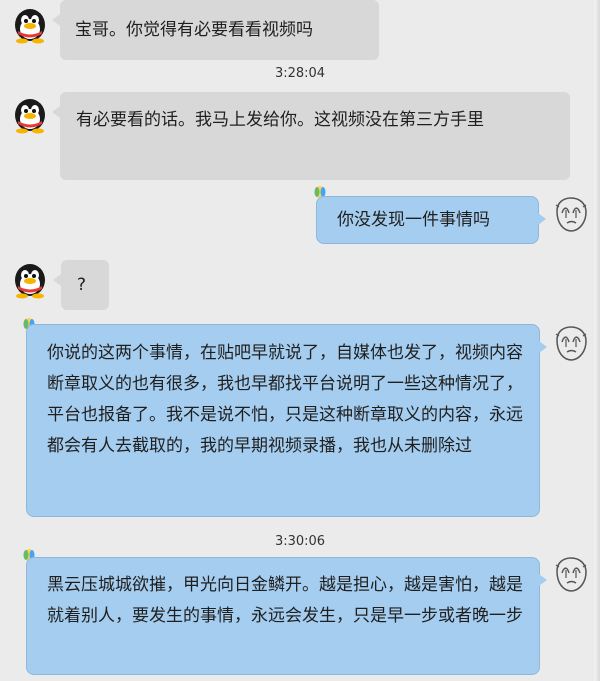 Image resolution: width=600 pixels, height=681 pixels. Describe the element at coordinates (194, 30) in the screenshot. I see `message-text: 宝哥。你觉得有必要看看视频吗` at that location.